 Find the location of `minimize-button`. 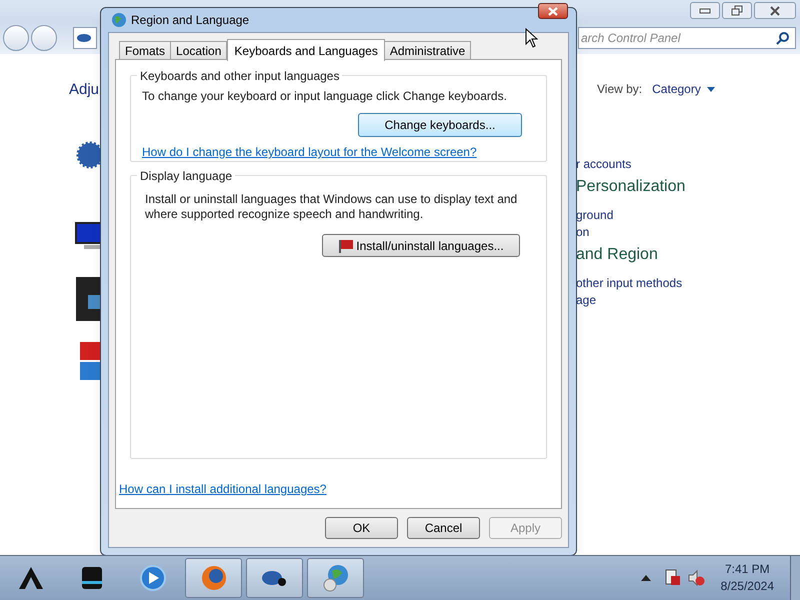

minimize-button is located at coordinates (705, 10).